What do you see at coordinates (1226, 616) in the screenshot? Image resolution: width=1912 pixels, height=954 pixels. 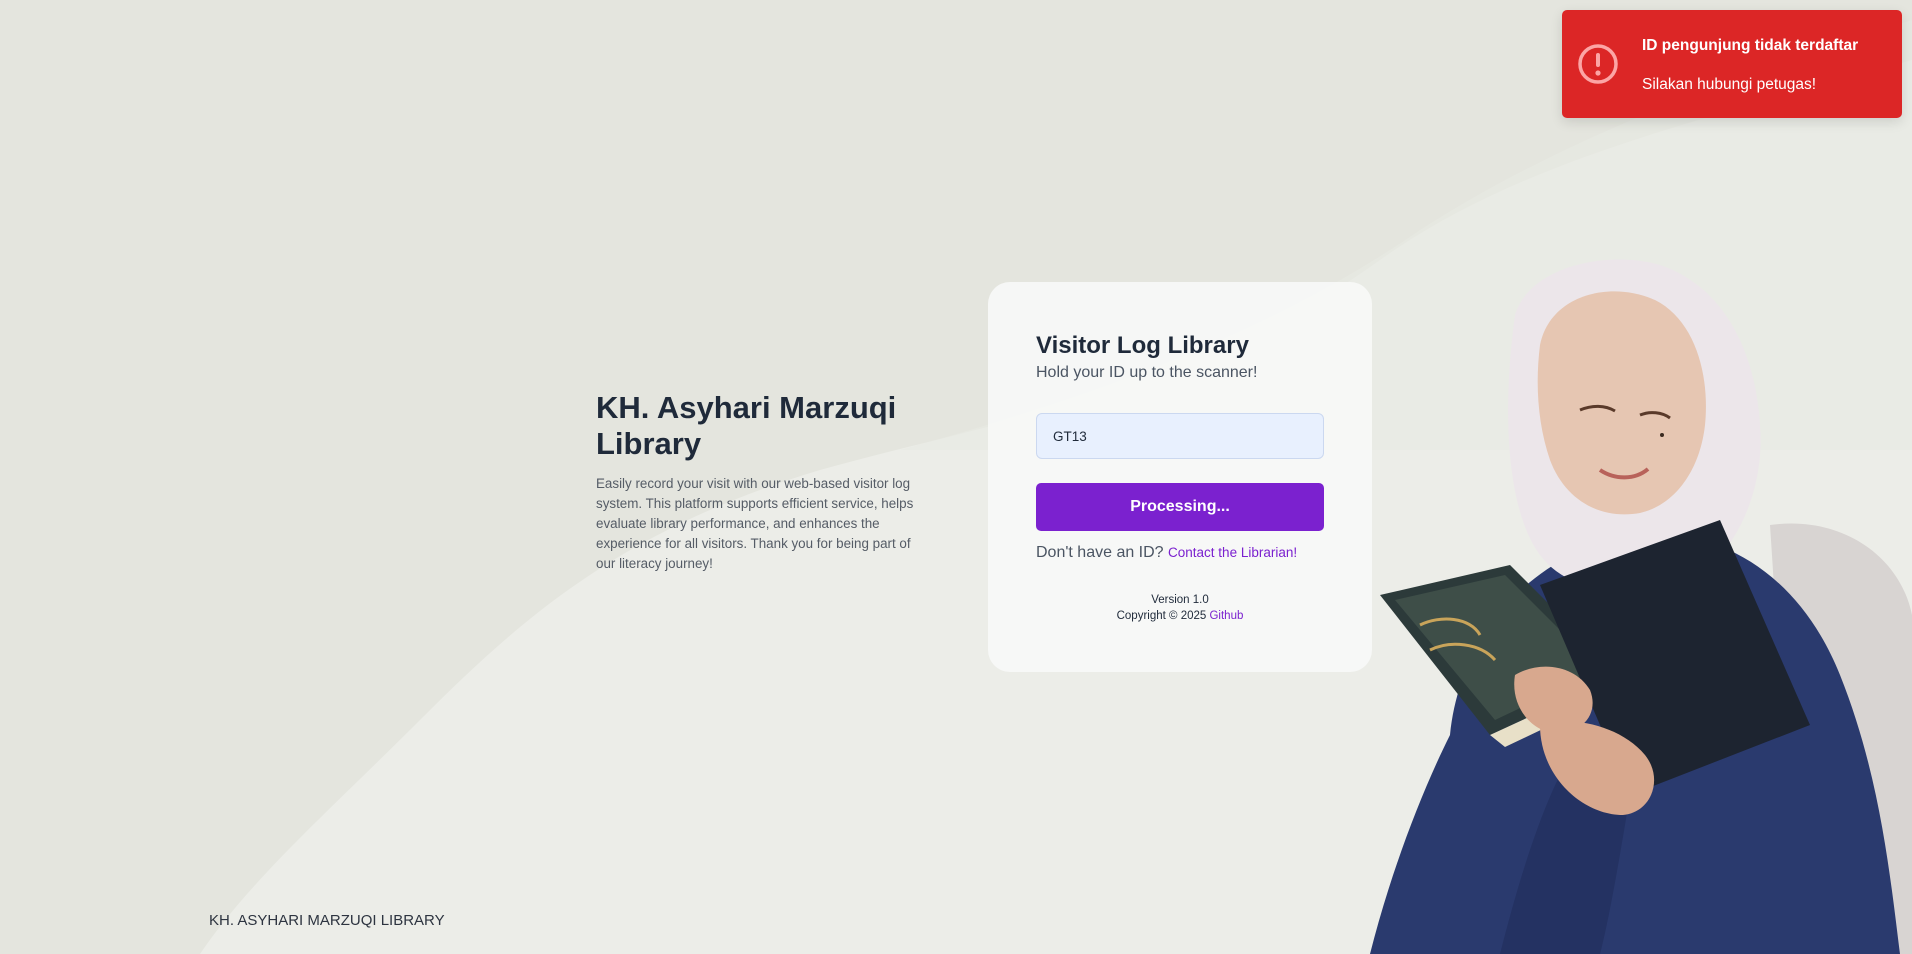 I see `github-link: Github` at bounding box center [1226, 616].